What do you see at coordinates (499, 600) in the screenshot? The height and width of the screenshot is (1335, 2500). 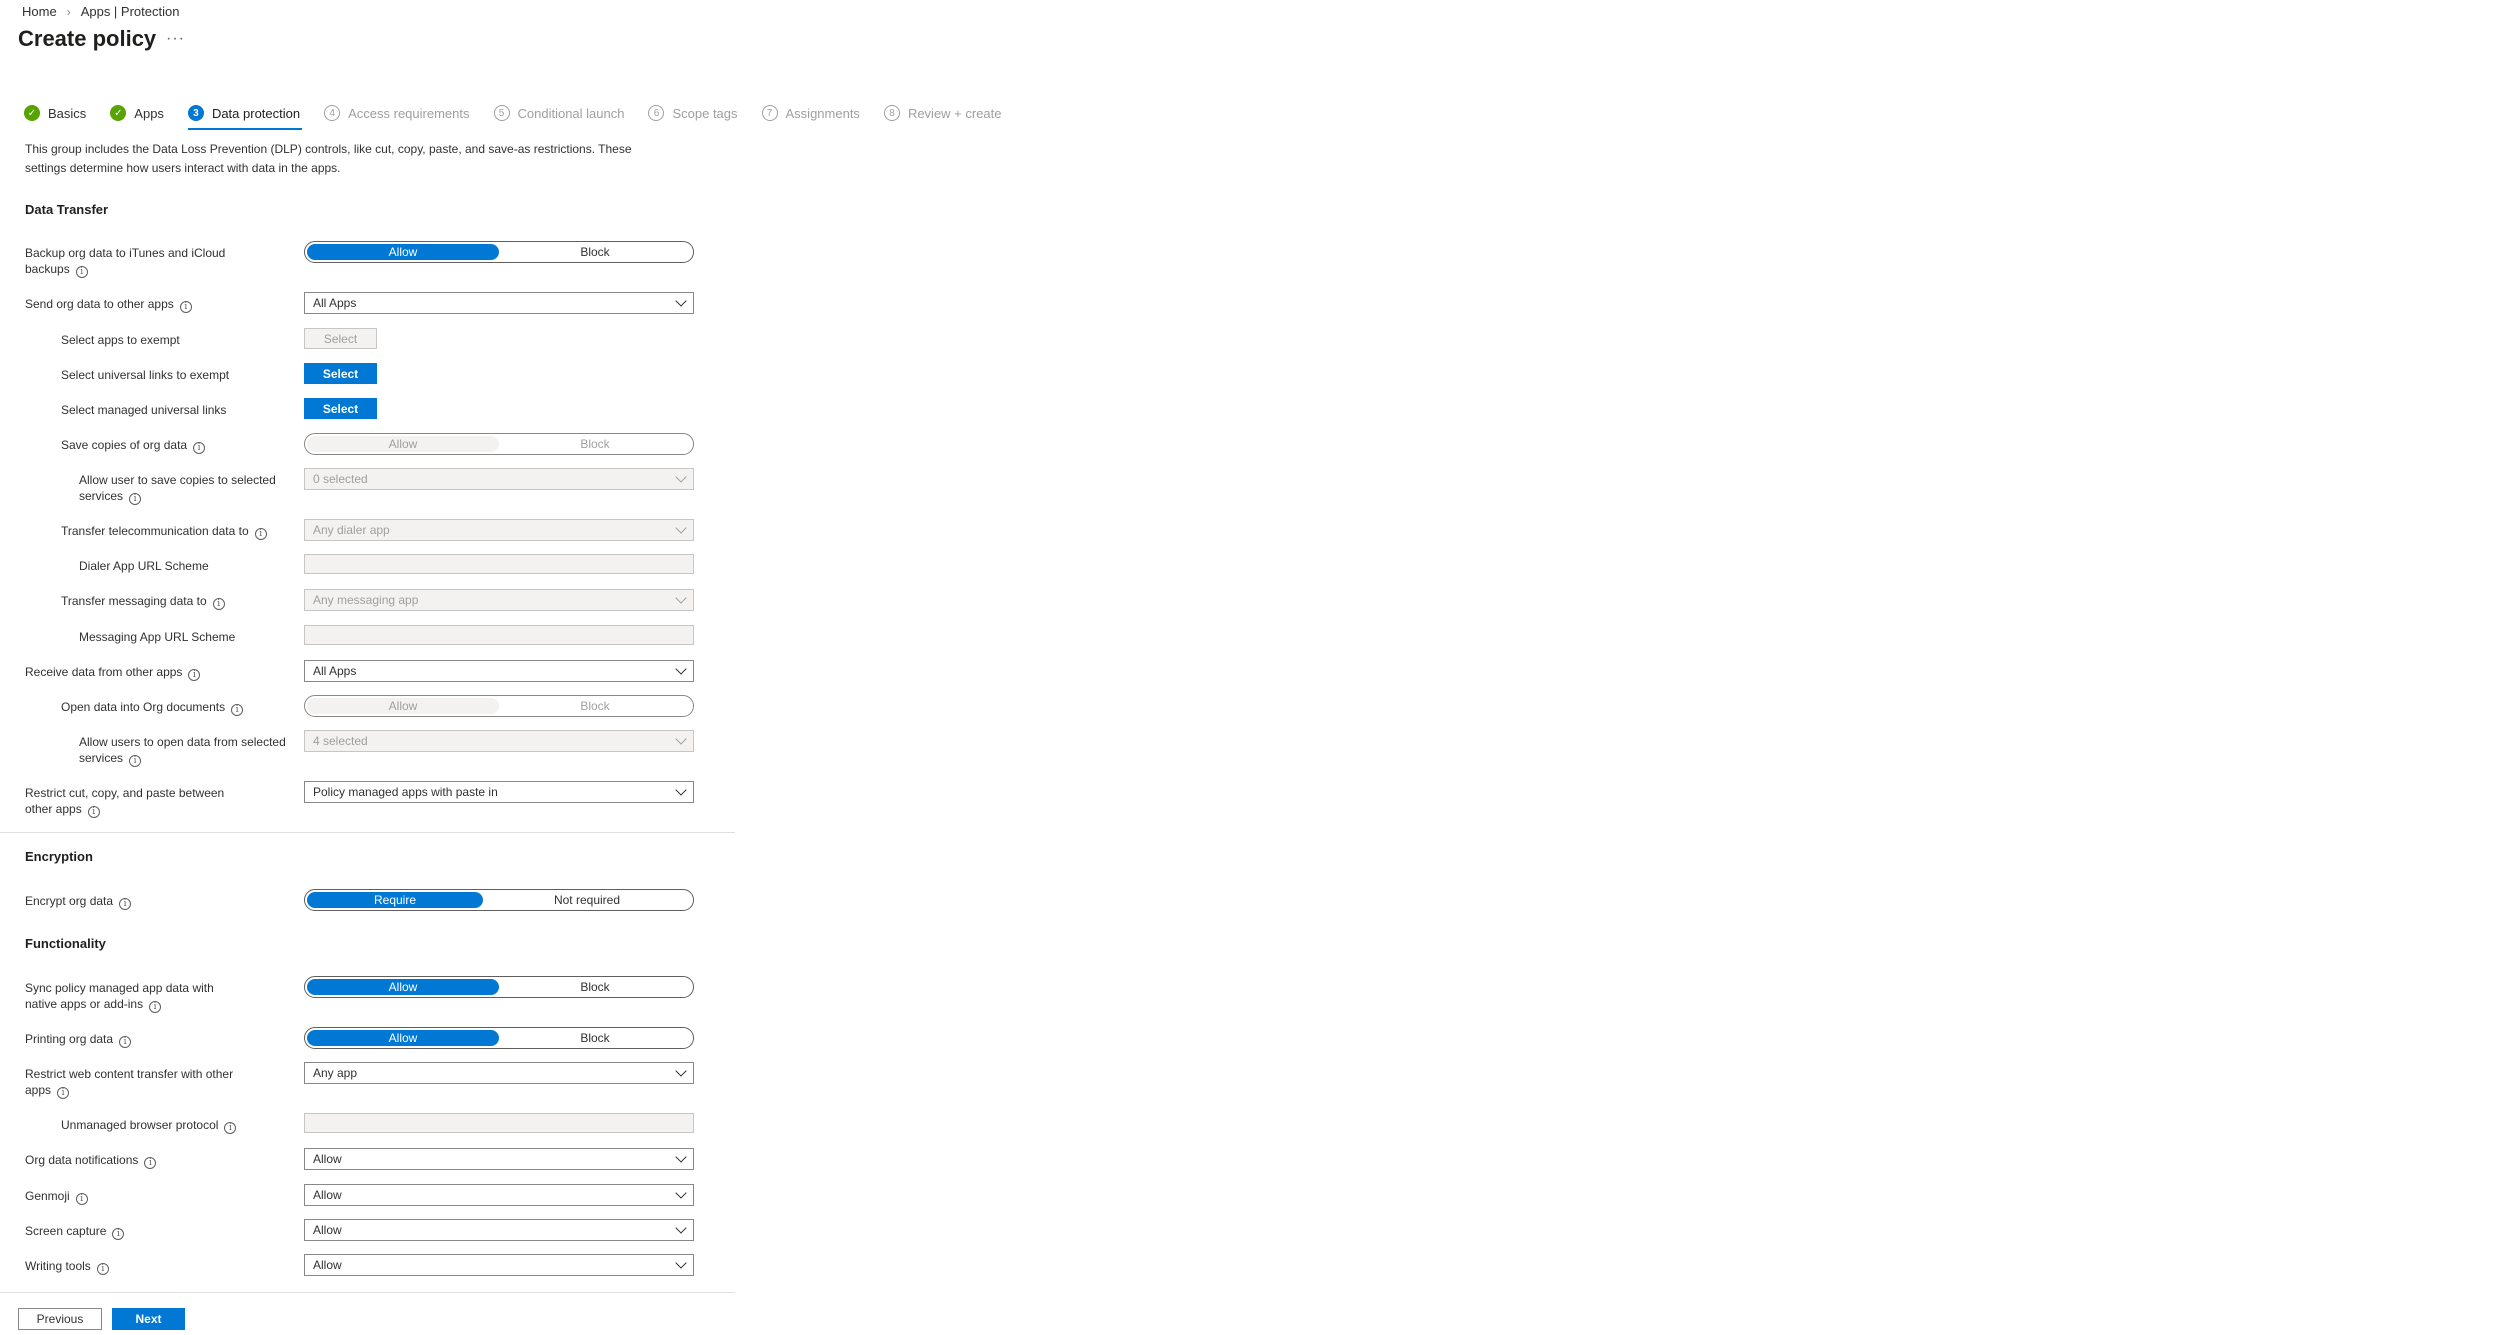 I see `messaging-dropdown: Any messaging app` at bounding box center [499, 600].